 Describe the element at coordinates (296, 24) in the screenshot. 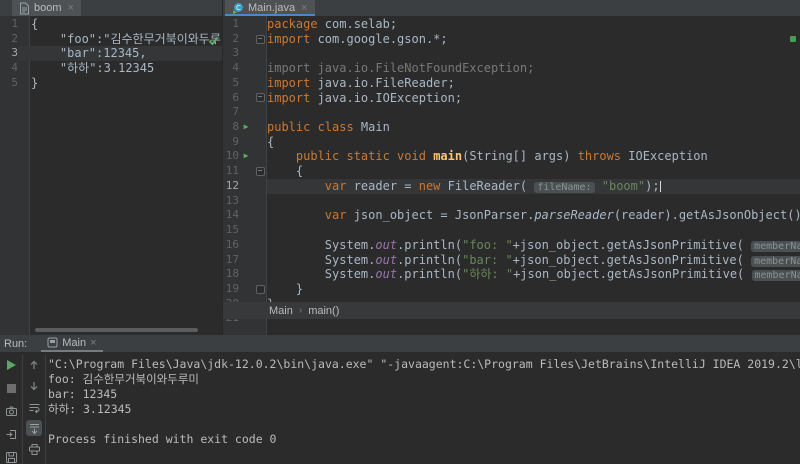

I see `code-token: package` at that location.